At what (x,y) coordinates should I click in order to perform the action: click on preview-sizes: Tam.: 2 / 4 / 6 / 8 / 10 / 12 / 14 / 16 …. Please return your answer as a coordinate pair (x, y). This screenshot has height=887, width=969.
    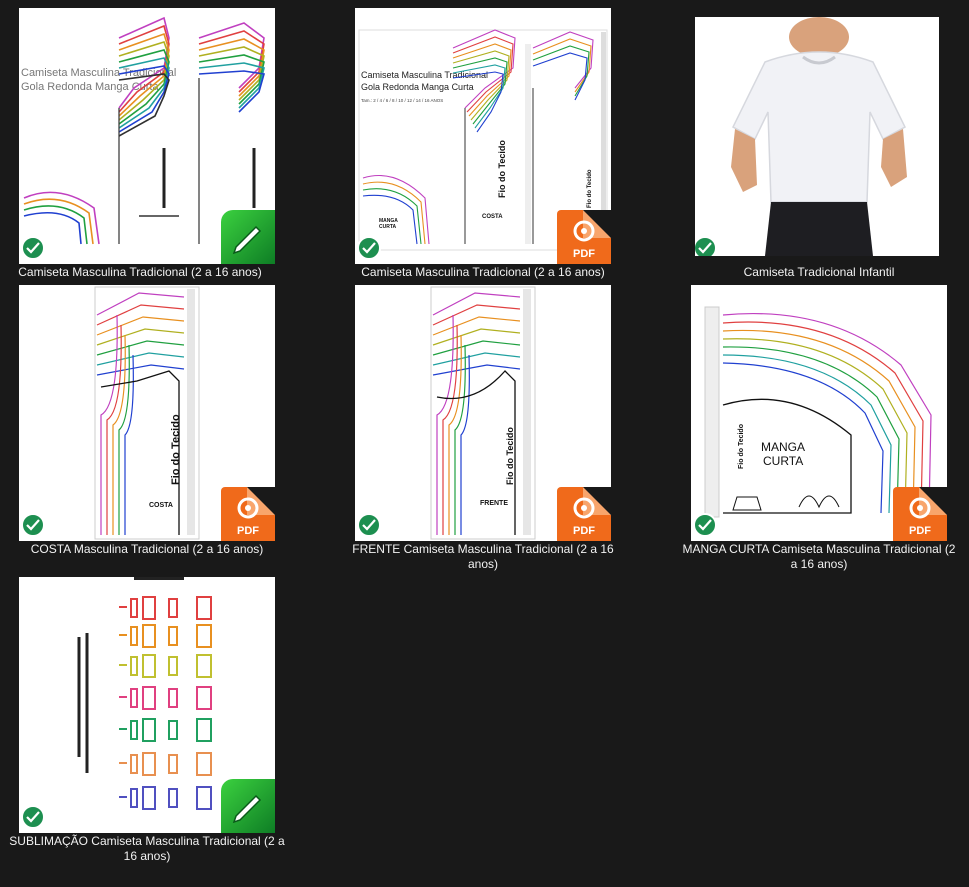
    Looking at the image, I should click on (402, 100).